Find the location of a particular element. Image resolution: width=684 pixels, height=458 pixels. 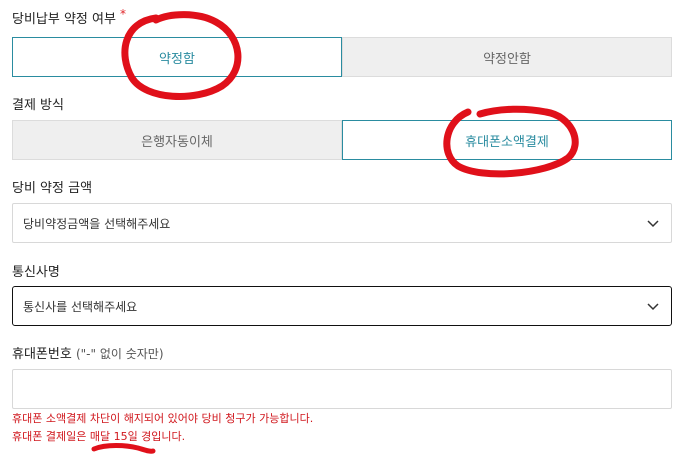

agreement-label: 당비납부 약정 여부 * is located at coordinates (69, 17).